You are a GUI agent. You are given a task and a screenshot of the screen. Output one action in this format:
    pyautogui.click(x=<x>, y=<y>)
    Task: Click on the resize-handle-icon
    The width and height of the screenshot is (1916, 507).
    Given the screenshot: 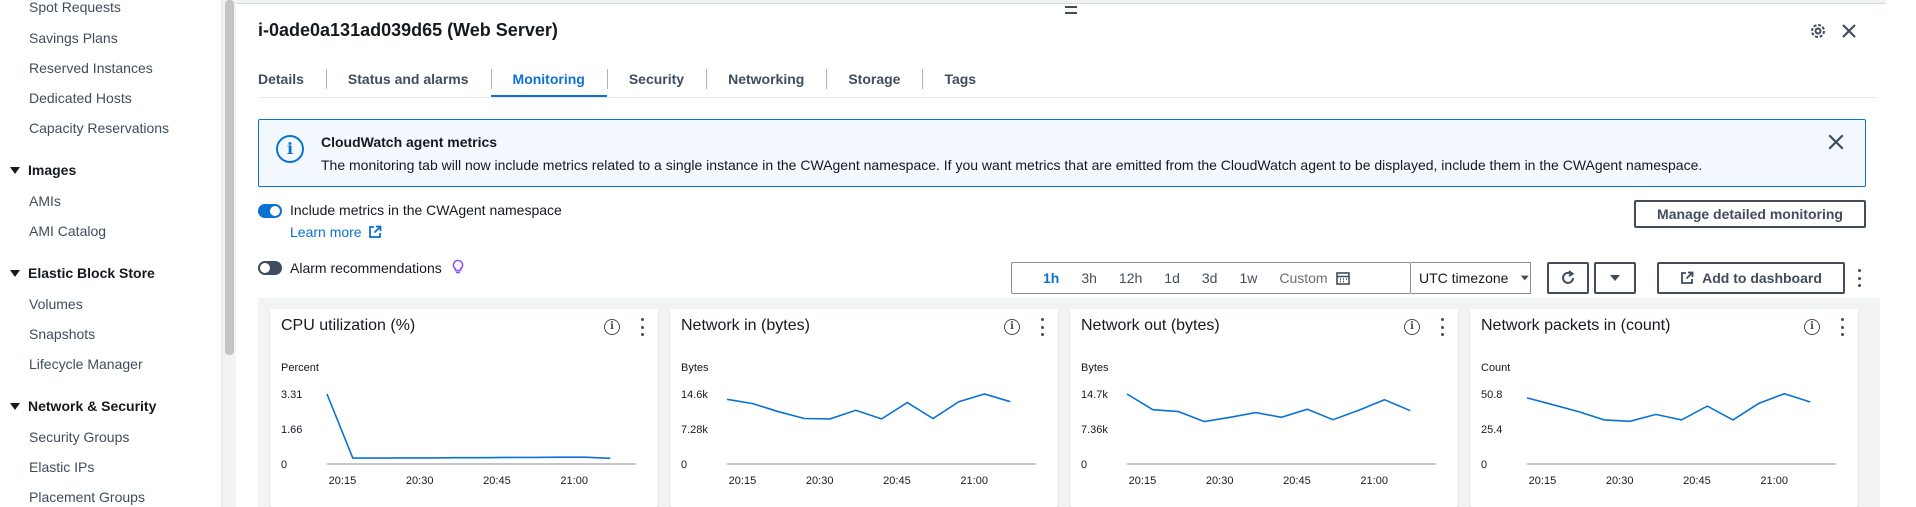 What is the action you would take?
    pyautogui.click(x=1071, y=10)
    